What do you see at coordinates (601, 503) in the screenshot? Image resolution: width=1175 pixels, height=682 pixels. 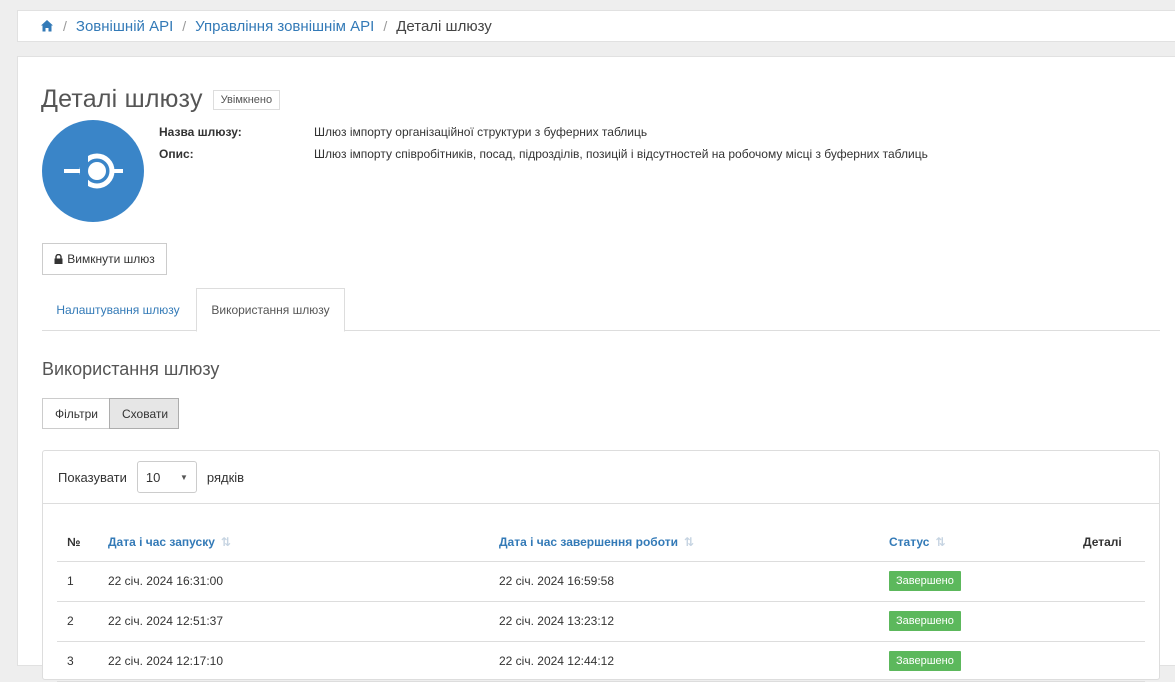 I see `divider` at bounding box center [601, 503].